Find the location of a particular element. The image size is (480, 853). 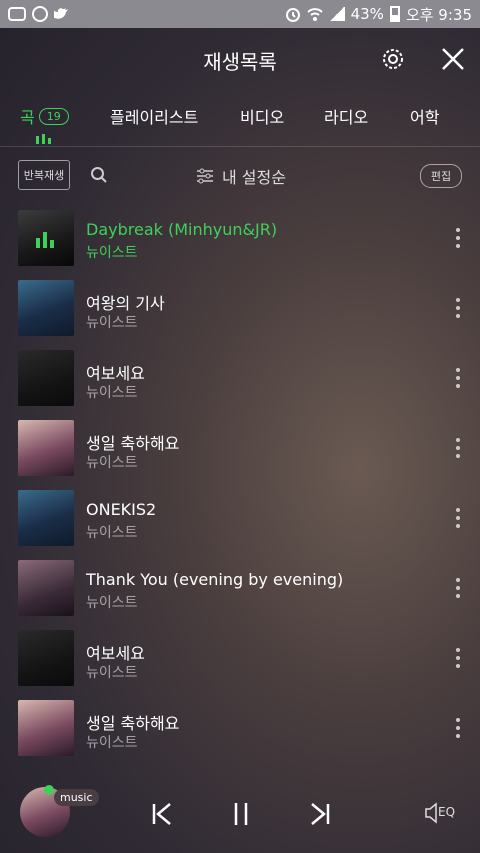

playing-indicator-icon is located at coordinates (44, 139).